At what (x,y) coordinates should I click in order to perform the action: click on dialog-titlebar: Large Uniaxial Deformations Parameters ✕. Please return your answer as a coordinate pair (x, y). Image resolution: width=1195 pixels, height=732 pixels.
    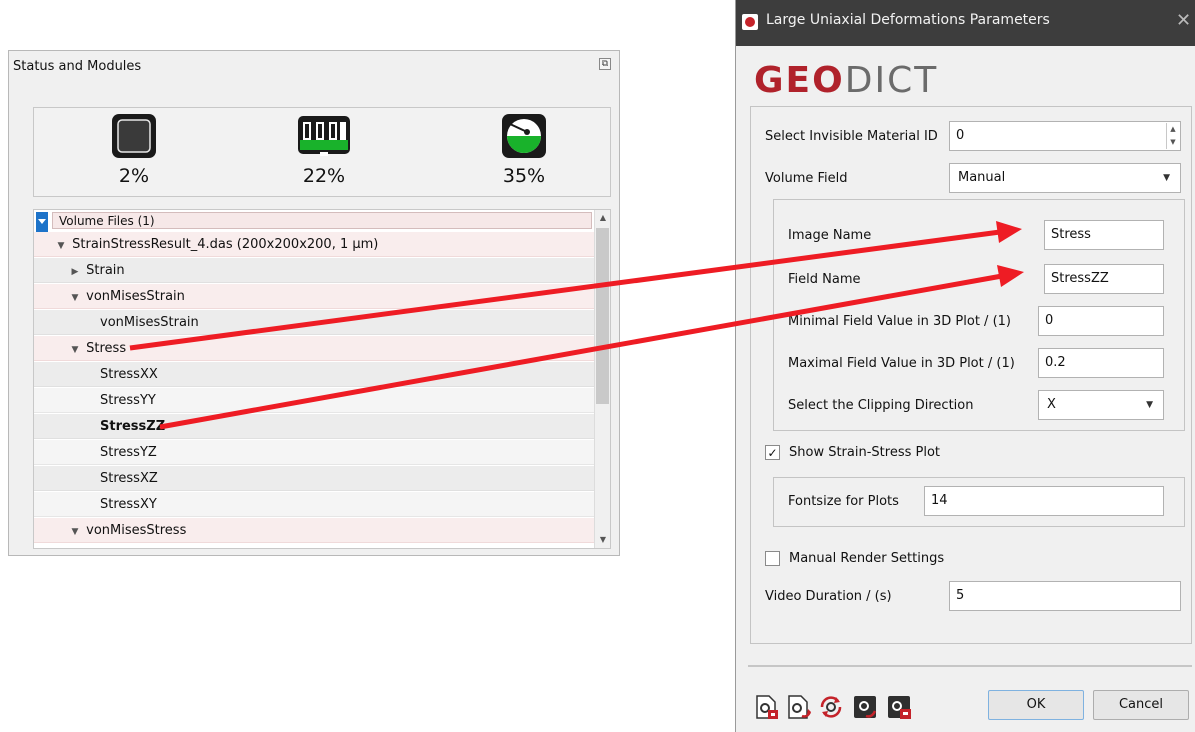
    Looking at the image, I should click on (965, 23).